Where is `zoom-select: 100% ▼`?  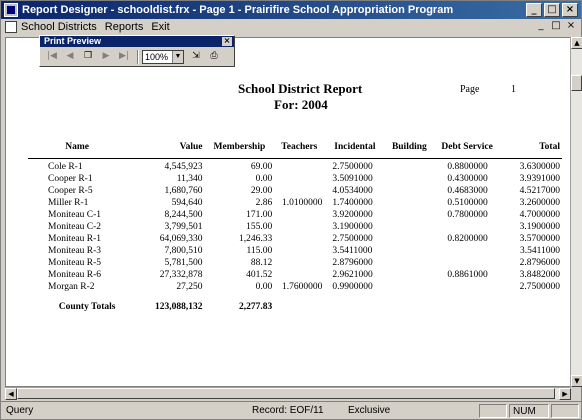 zoom-select: 100% ▼ is located at coordinates (163, 56).